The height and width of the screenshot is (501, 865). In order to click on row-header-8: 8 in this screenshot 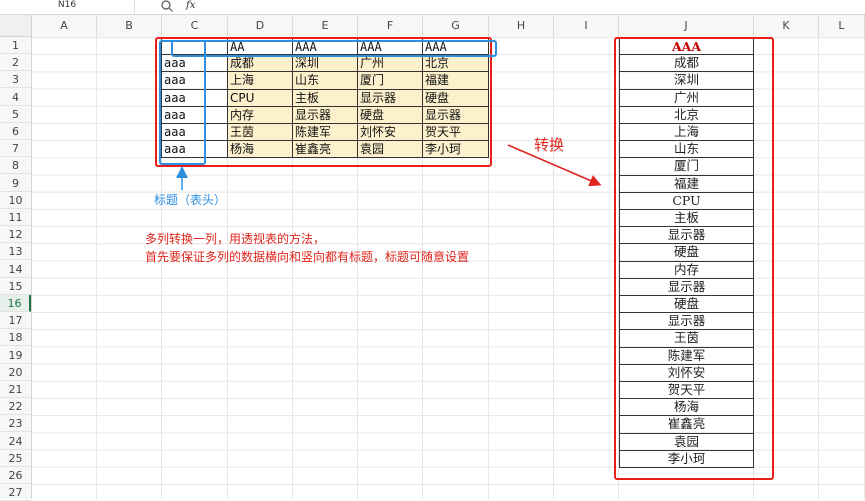, I will do `click(15, 166)`.